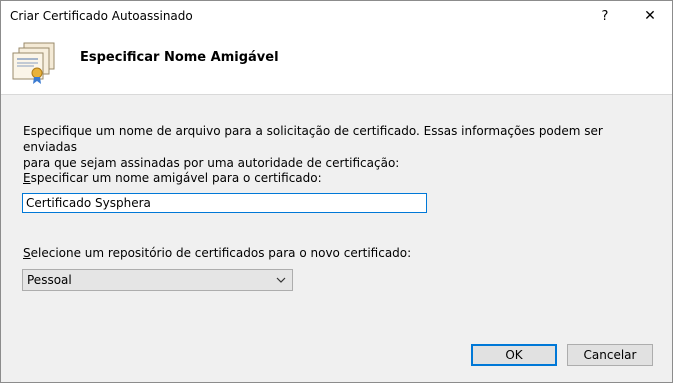 The height and width of the screenshot is (383, 673). I want to click on cancel-button: Cancelar, so click(610, 355).